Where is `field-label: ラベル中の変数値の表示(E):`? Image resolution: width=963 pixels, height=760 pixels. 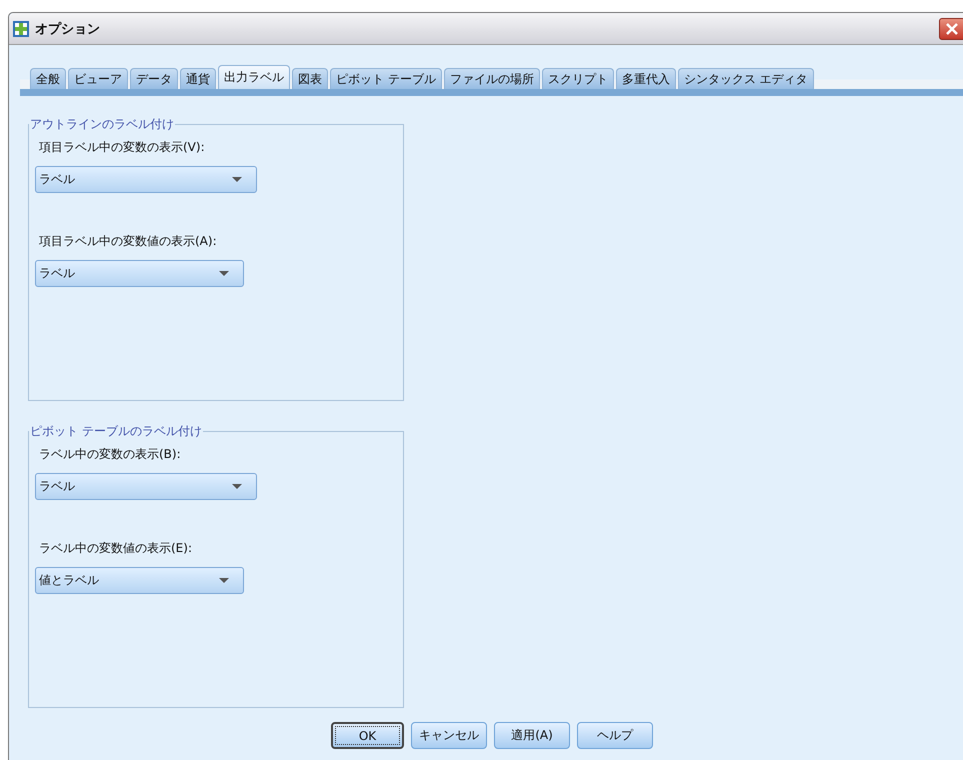
field-label: ラベル中の変数値の表示(E): is located at coordinates (116, 548).